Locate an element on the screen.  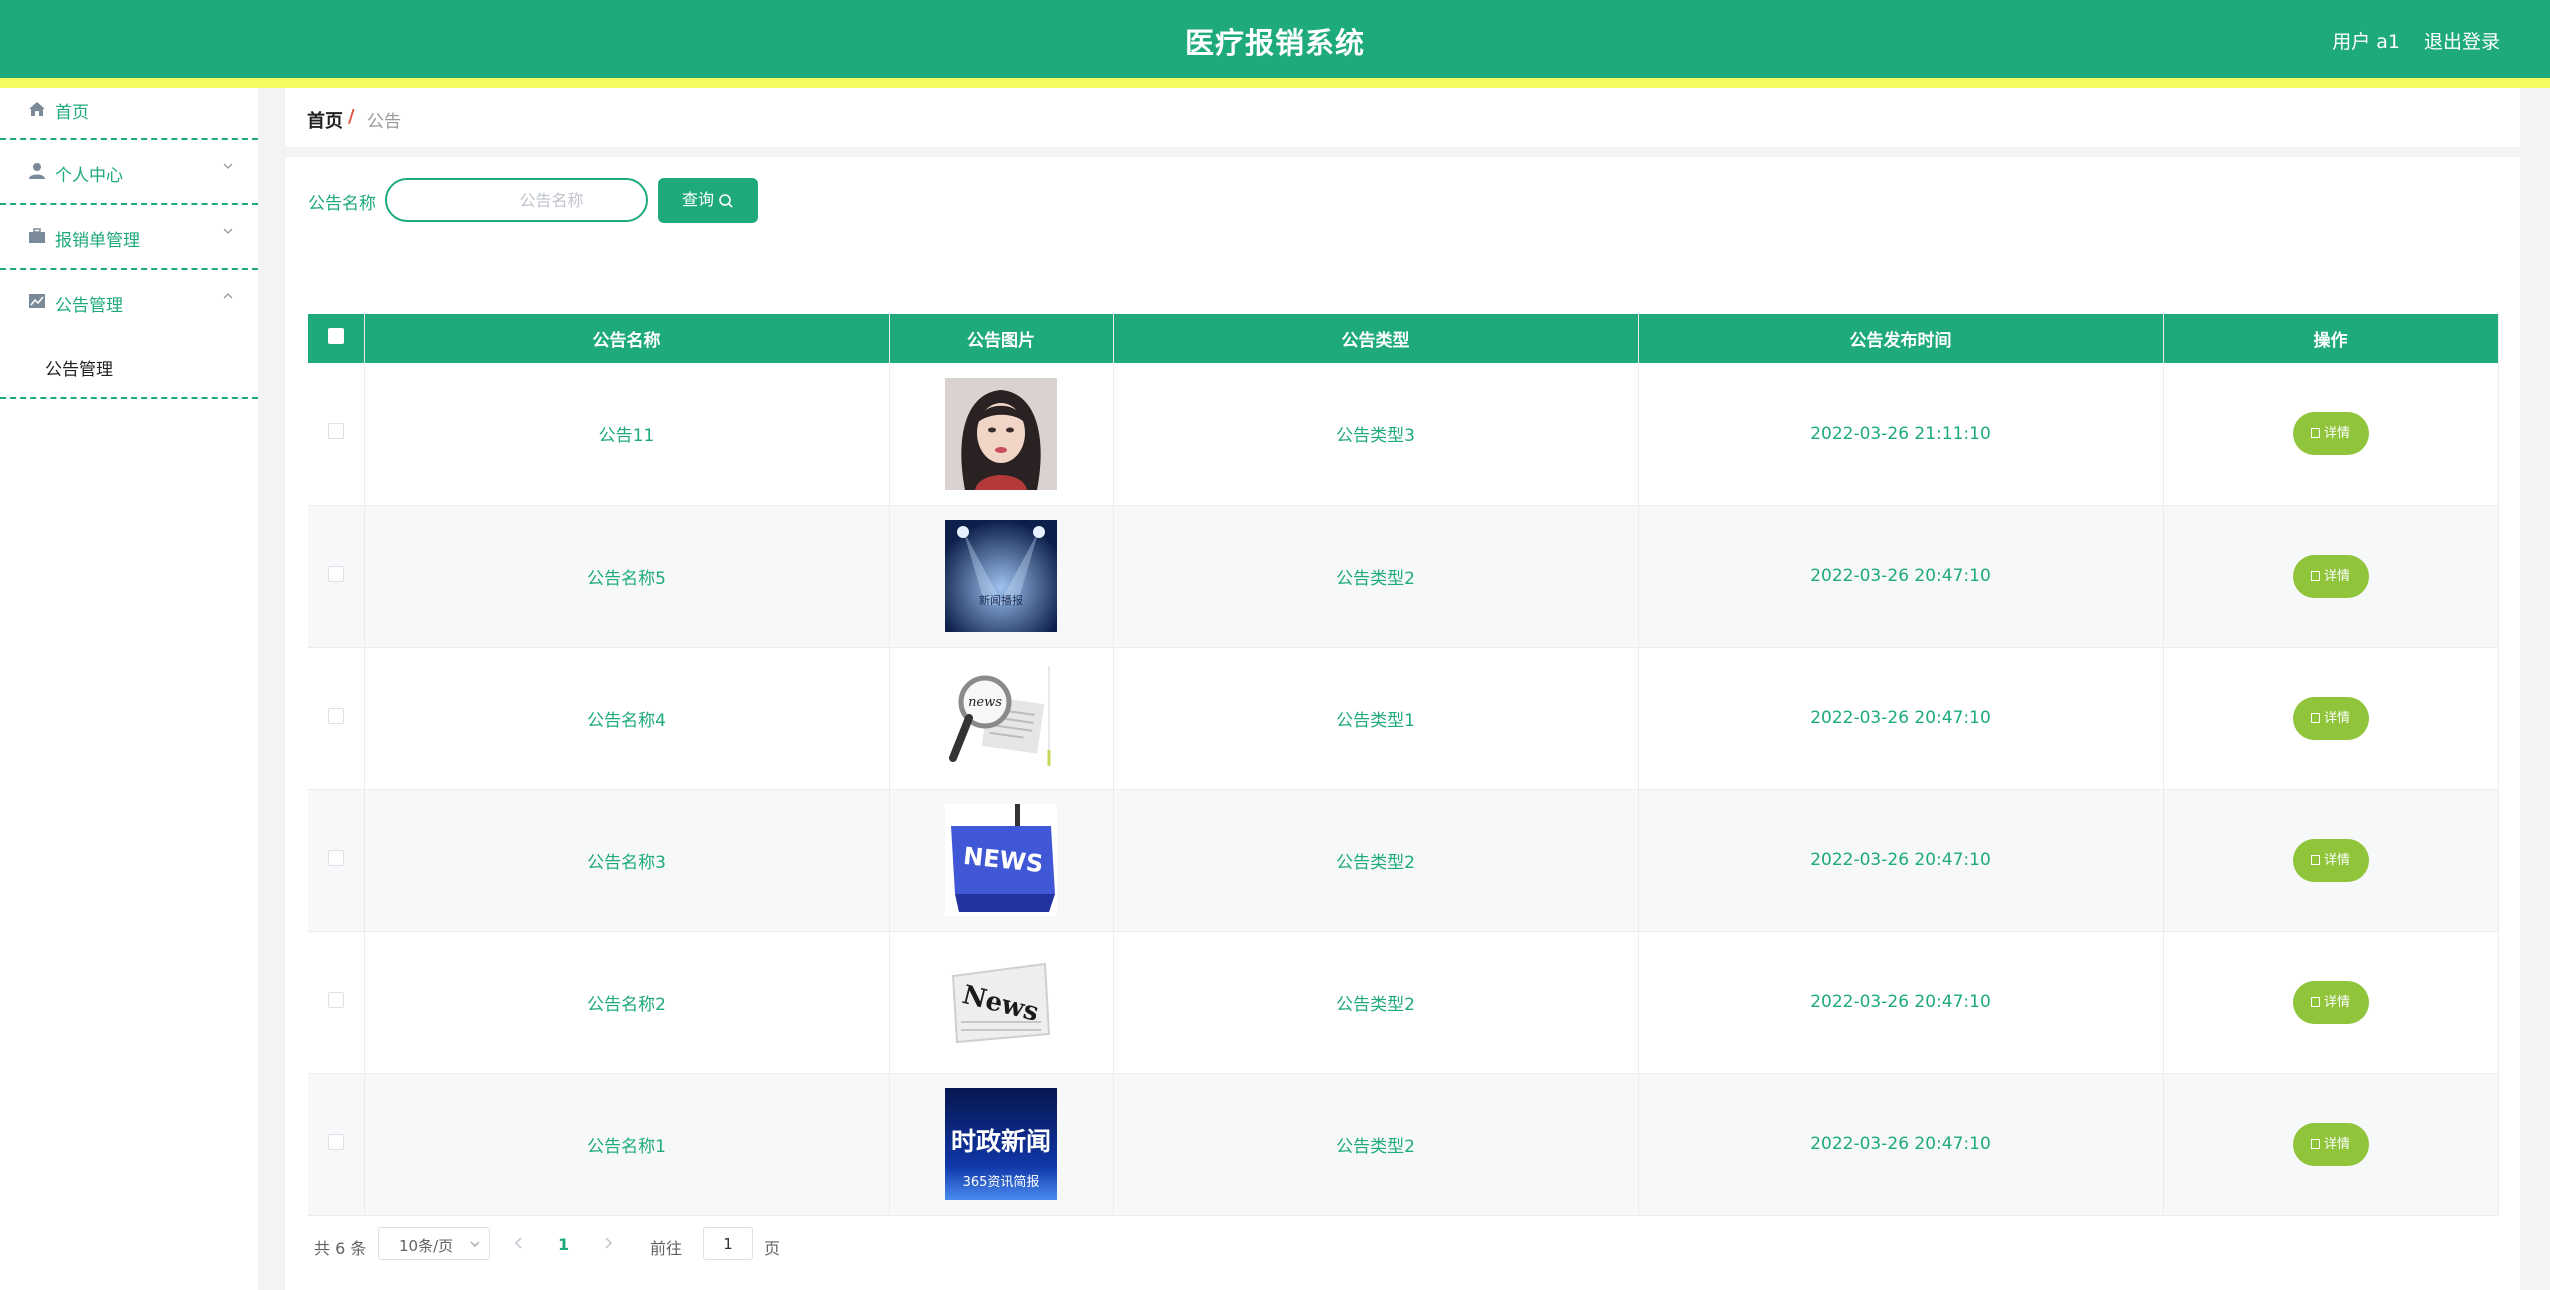
column-header-type: 公告类型 is located at coordinates (1376, 338).